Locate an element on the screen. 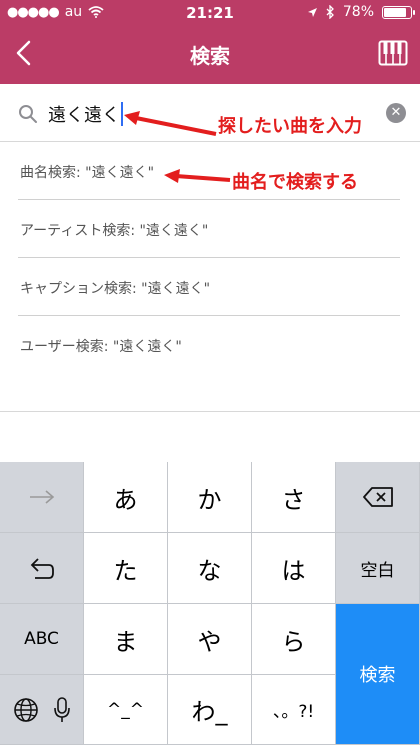 The height and width of the screenshot is (745, 420). key-undo is located at coordinates (42, 568).